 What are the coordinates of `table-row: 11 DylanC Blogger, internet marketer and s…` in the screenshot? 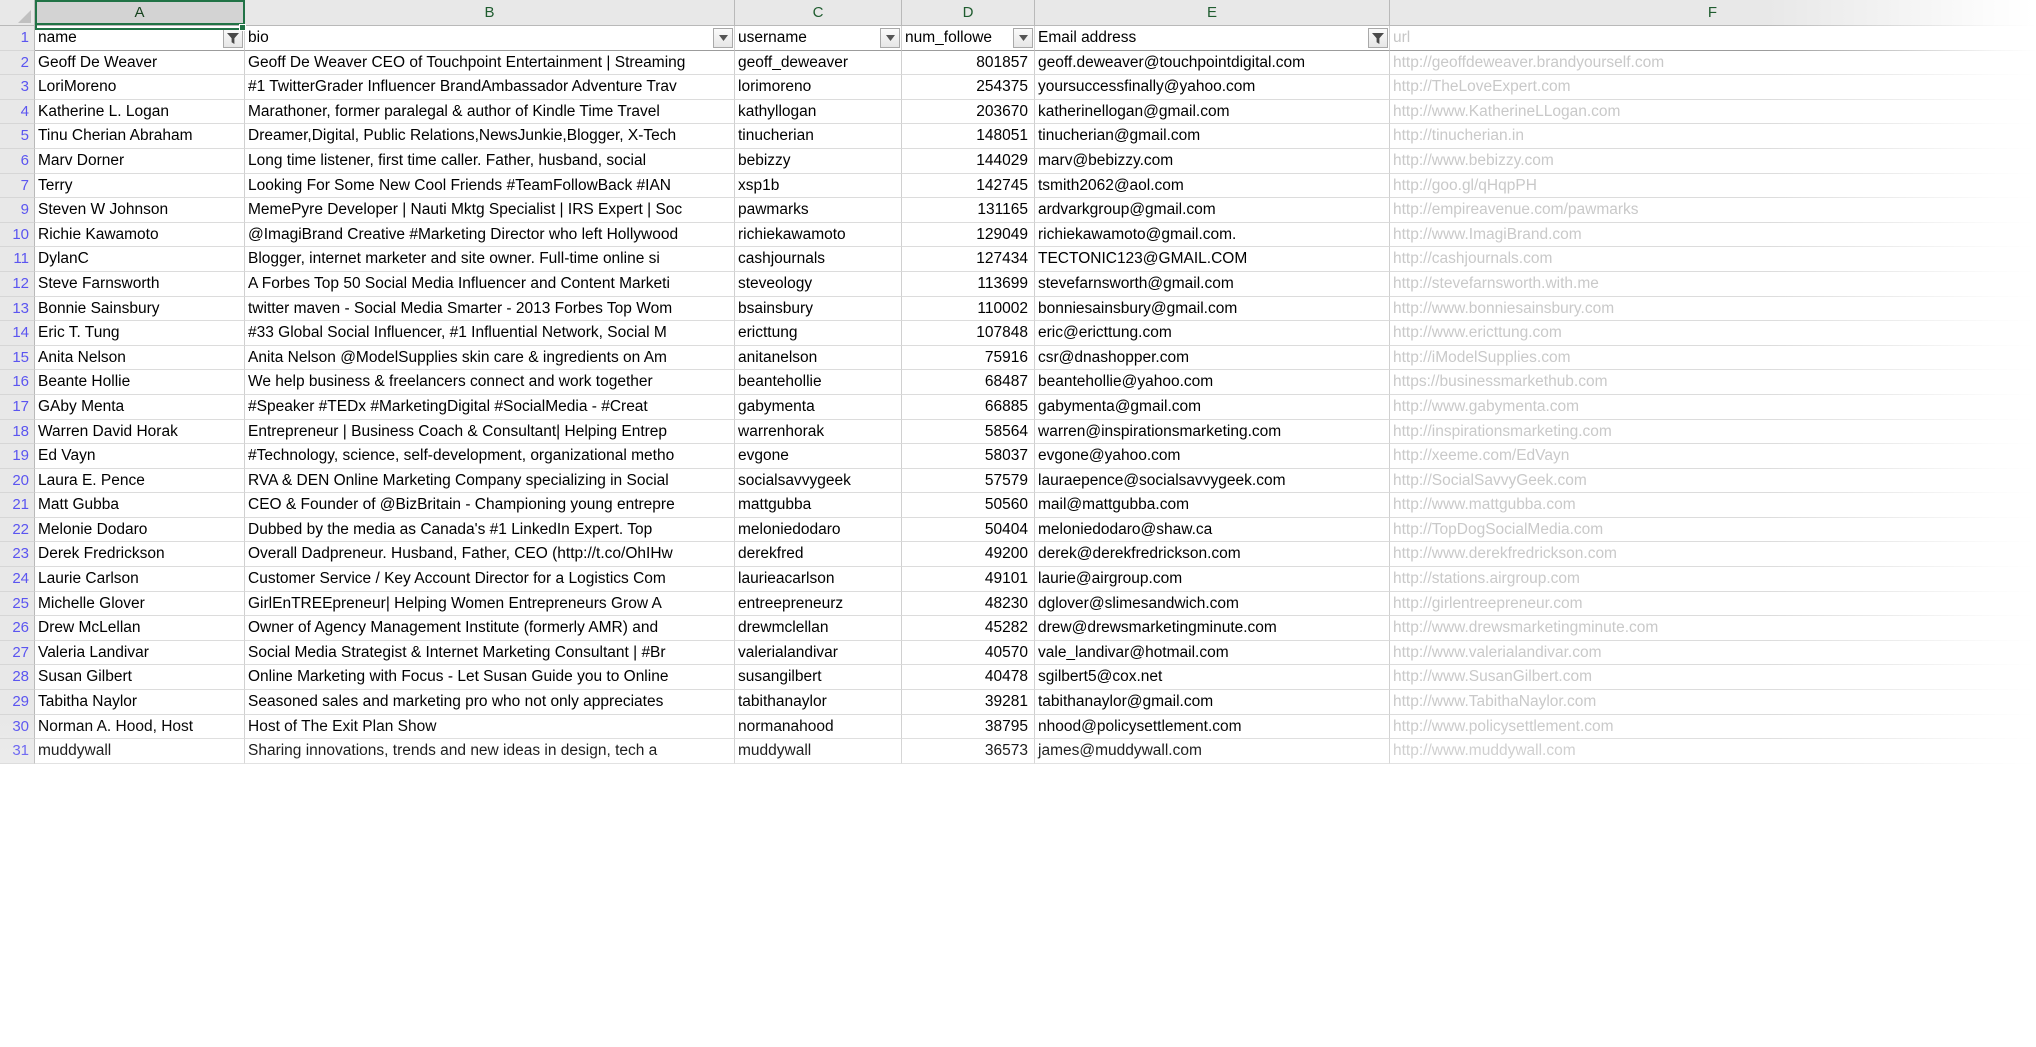 It's located at (1018, 259).